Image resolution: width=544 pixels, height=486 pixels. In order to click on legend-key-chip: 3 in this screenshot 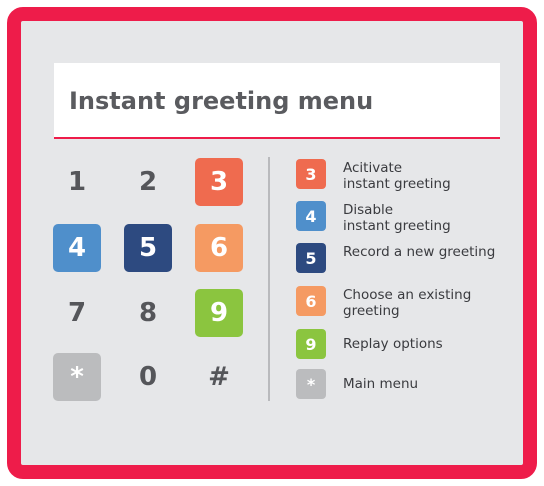, I will do `click(311, 174)`.